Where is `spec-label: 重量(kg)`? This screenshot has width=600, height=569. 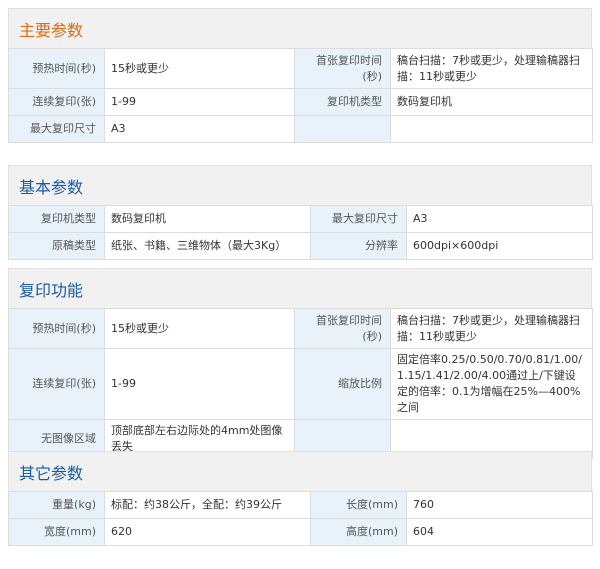 spec-label: 重量(kg) is located at coordinates (56, 505).